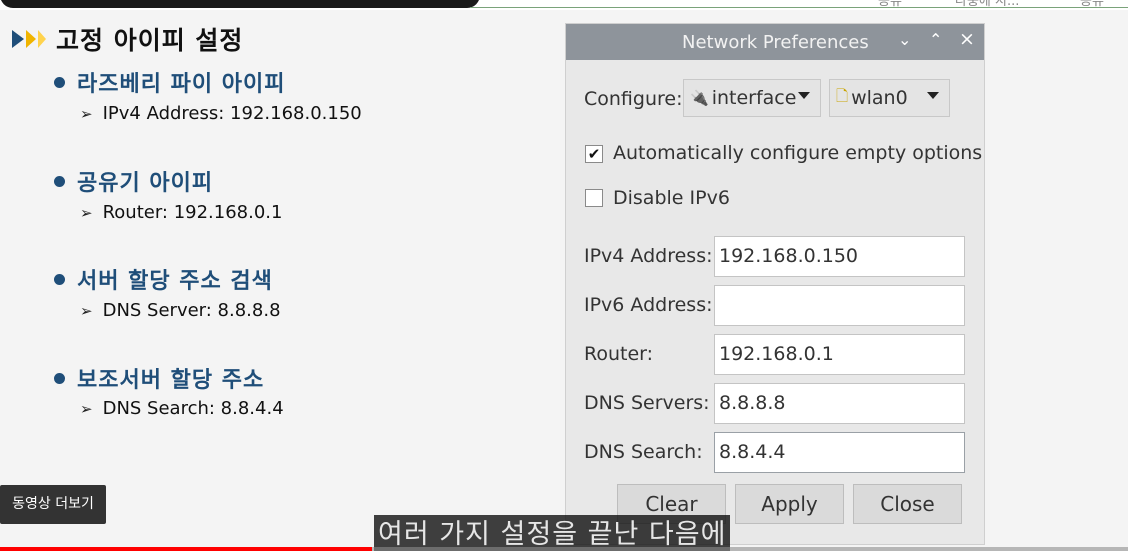 This screenshot has width=1128, height=551. I want to click on section-heading-router: 공유기 아이피, so click(133, 181).